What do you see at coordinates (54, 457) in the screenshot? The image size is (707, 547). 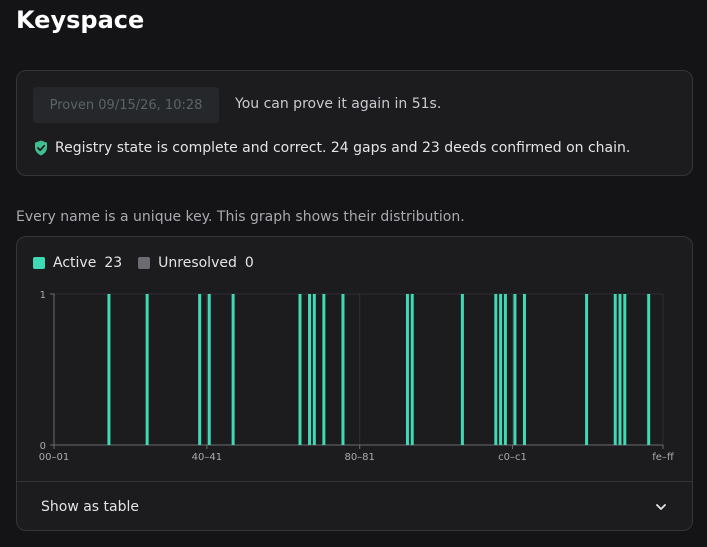 I see `x-tick-label: 00–01` at bounding box center [54, 457].